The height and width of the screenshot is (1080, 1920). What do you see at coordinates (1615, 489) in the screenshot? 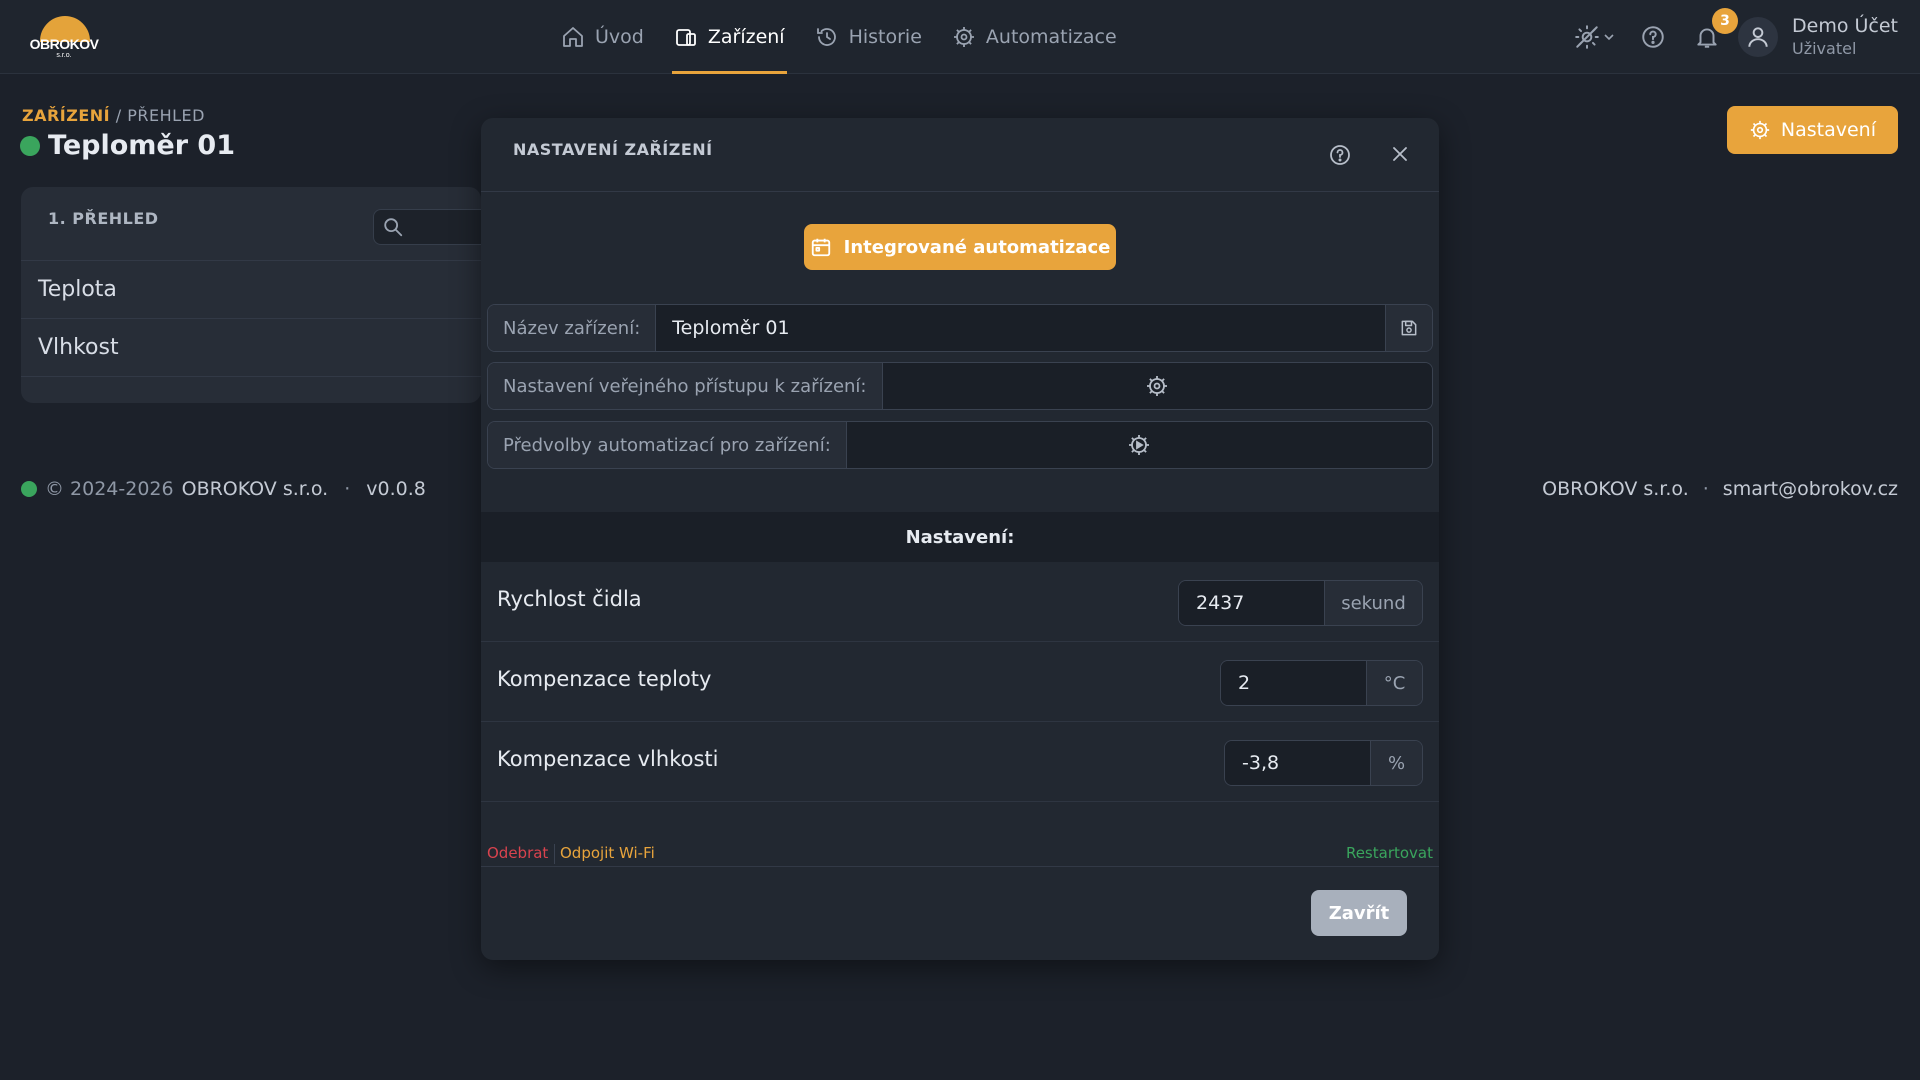
I see `footer-right-company: OBROKOV s.r.o.` at bounding box center [1615, 489].